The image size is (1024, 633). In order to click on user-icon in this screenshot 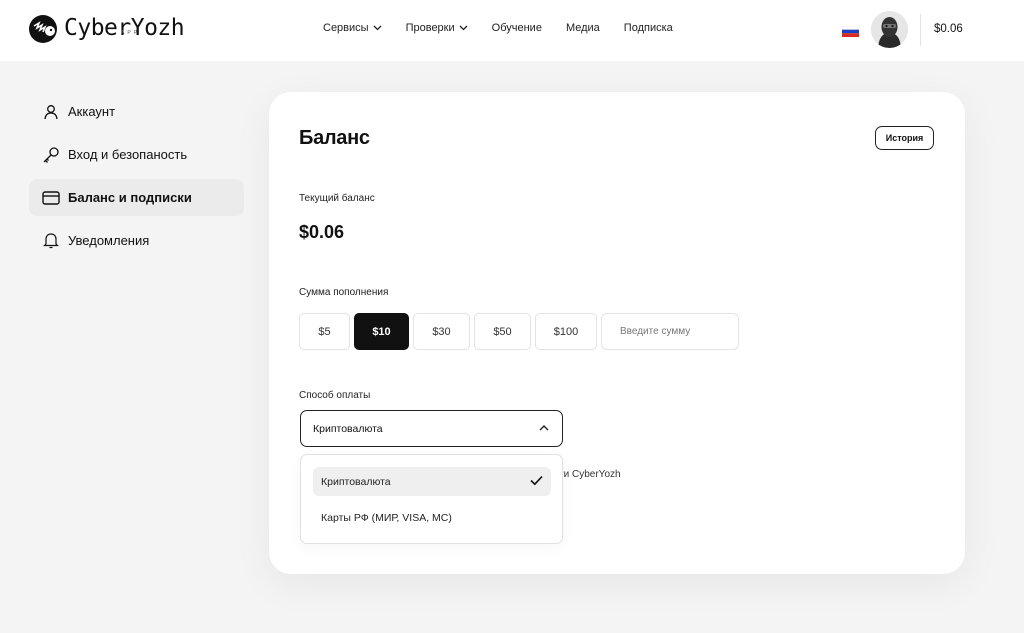, I will do `click(51, 112)`.